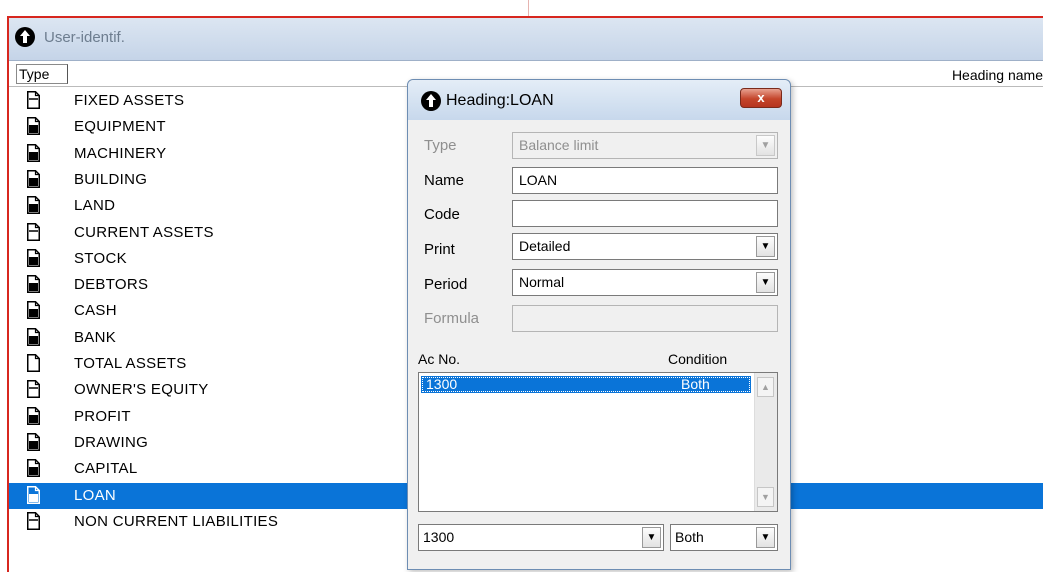 This screenshot has width=1043, height=572. What do you see at coordinates (141, 390) in the screenshot?
I see `list-item-label: OWNER'S EQUITY` at bounding box center [141, 390].